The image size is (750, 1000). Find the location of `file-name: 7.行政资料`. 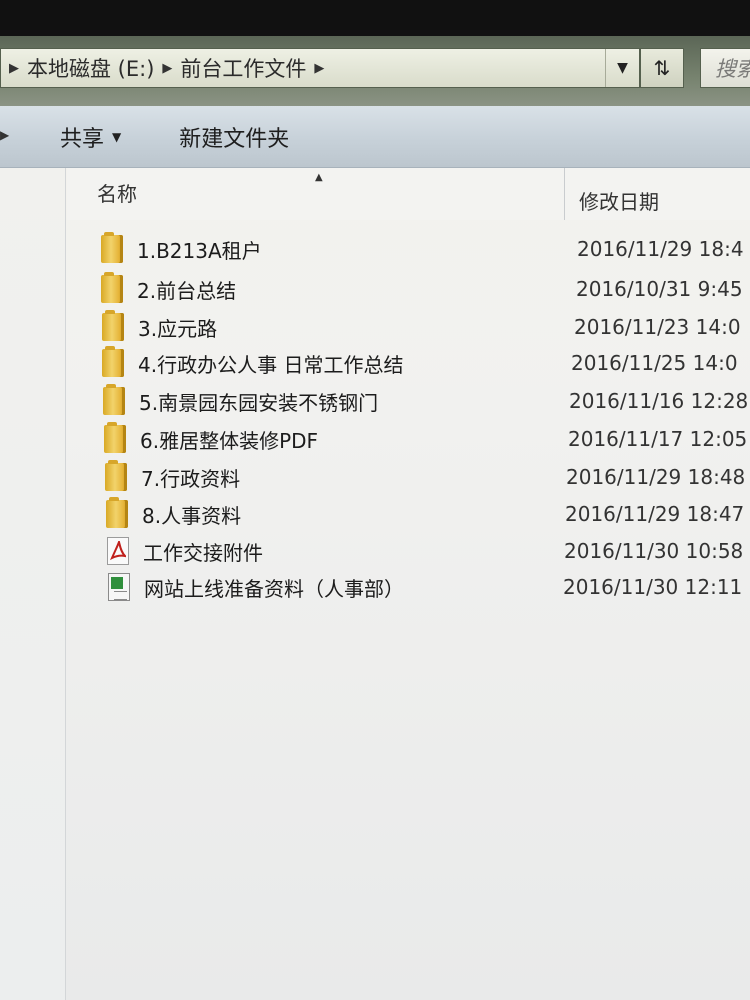

file-name: 7.行政资料 is located at coordinates (191, 478).